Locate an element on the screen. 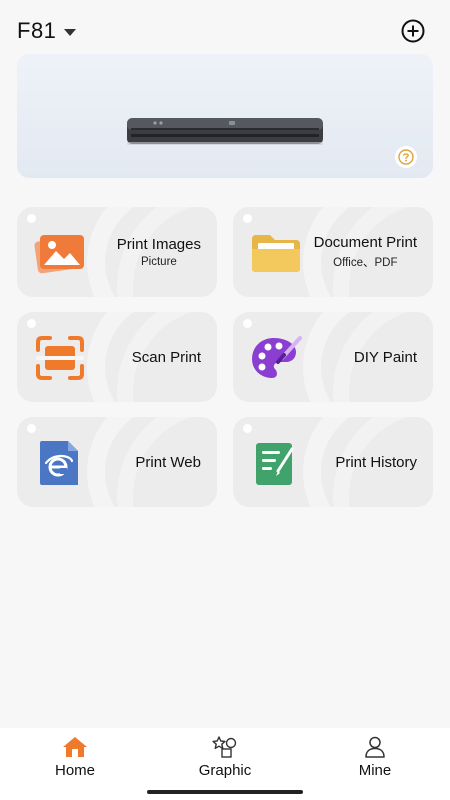  card-subtitle: Office、PDF is located at coordinates (365, 263).